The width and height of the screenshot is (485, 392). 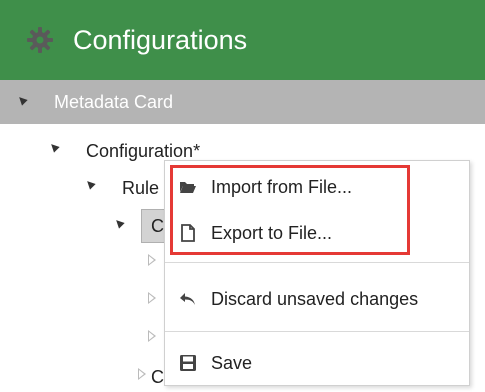 I want to click on tree-item-rule: Rule, so click(x=140, y=188).